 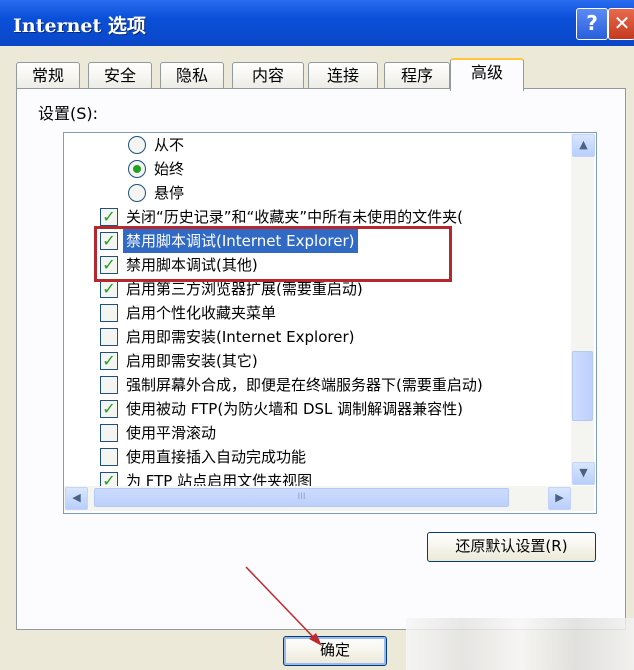 What do you see at coordinates (283, 606) in the screenshot?
I see `annotation-arrow` at bounding box center [283, 606].